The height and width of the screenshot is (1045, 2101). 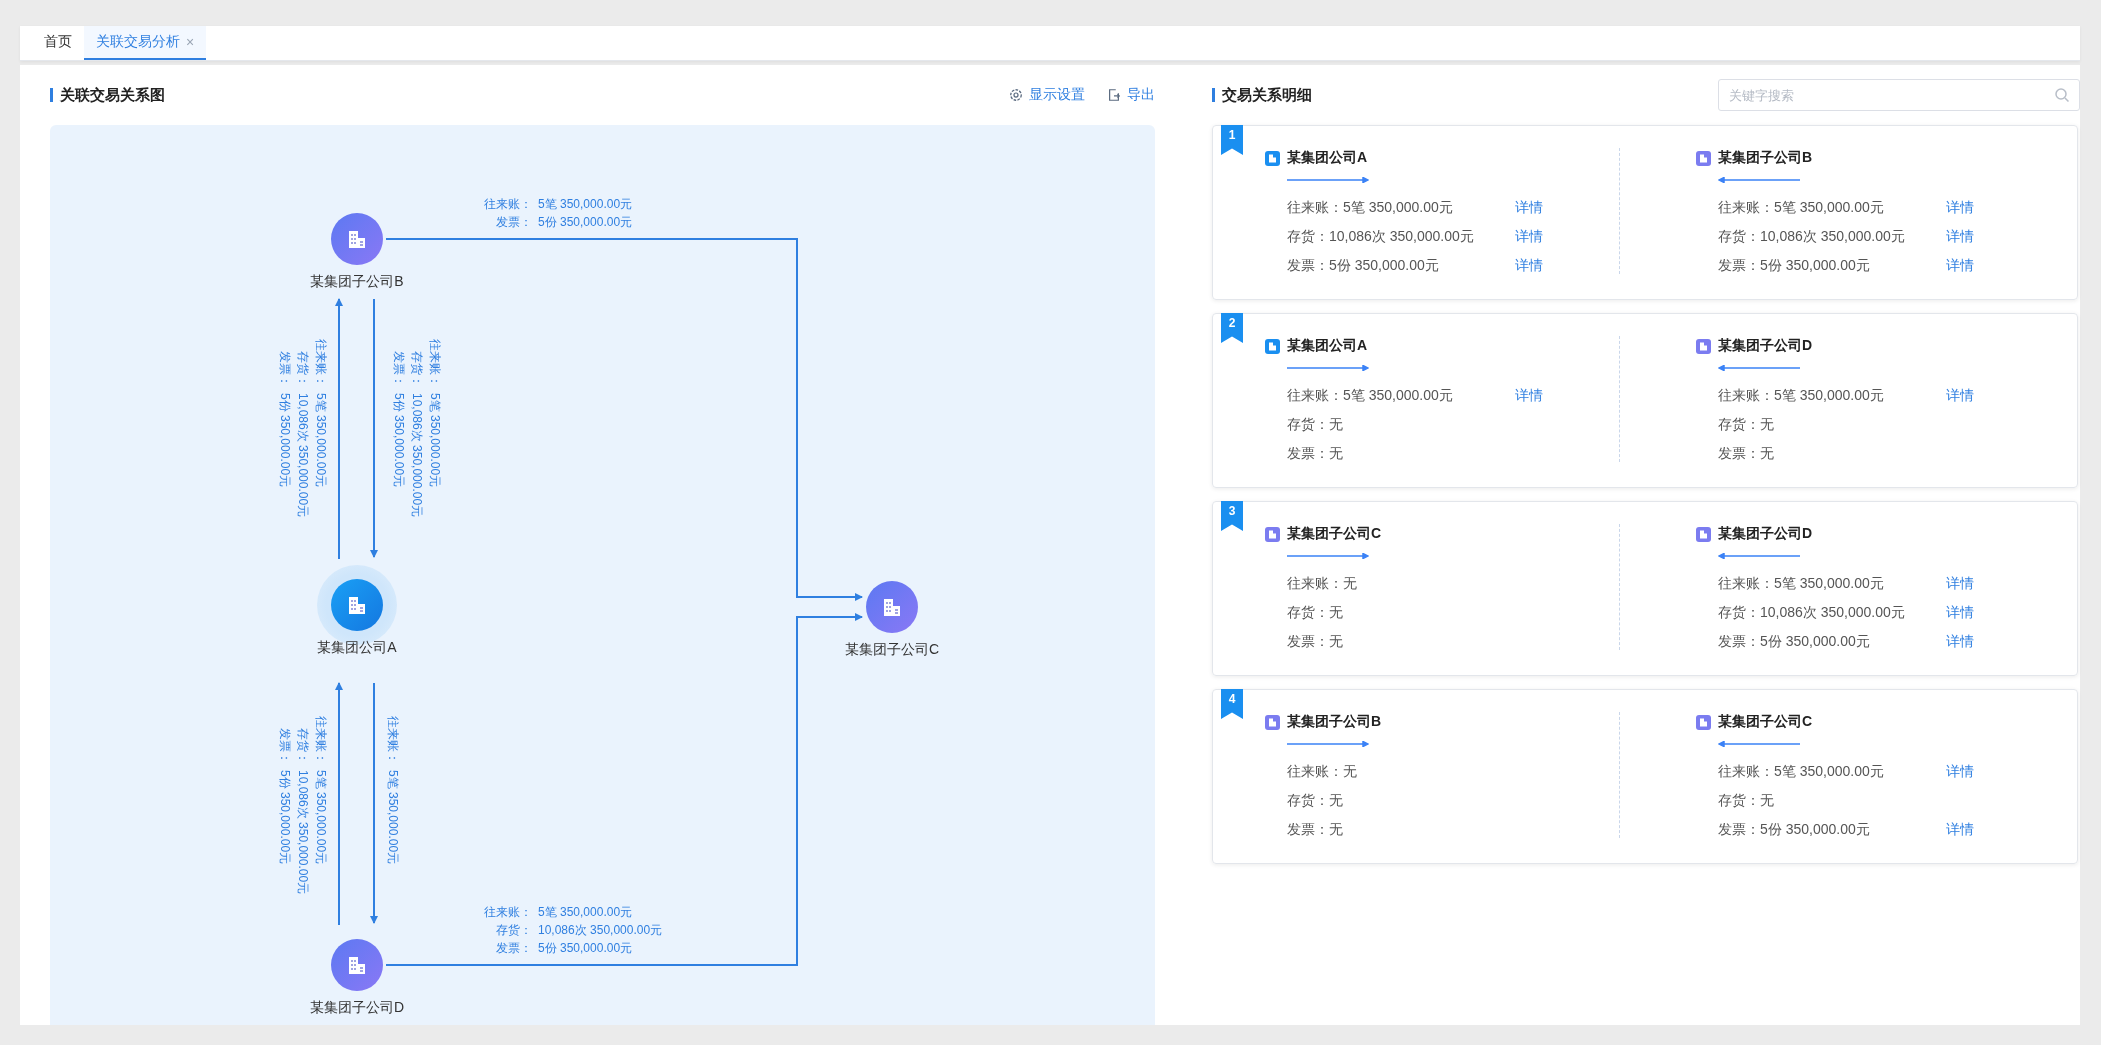 I want to click on toolbar-button: 导出, so click(x=1131, y=95).